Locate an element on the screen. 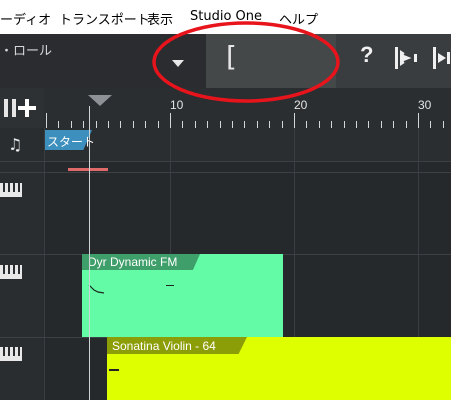 This screenshot has width=451, height=400. loop-icon is located at coordinates (406, 58).